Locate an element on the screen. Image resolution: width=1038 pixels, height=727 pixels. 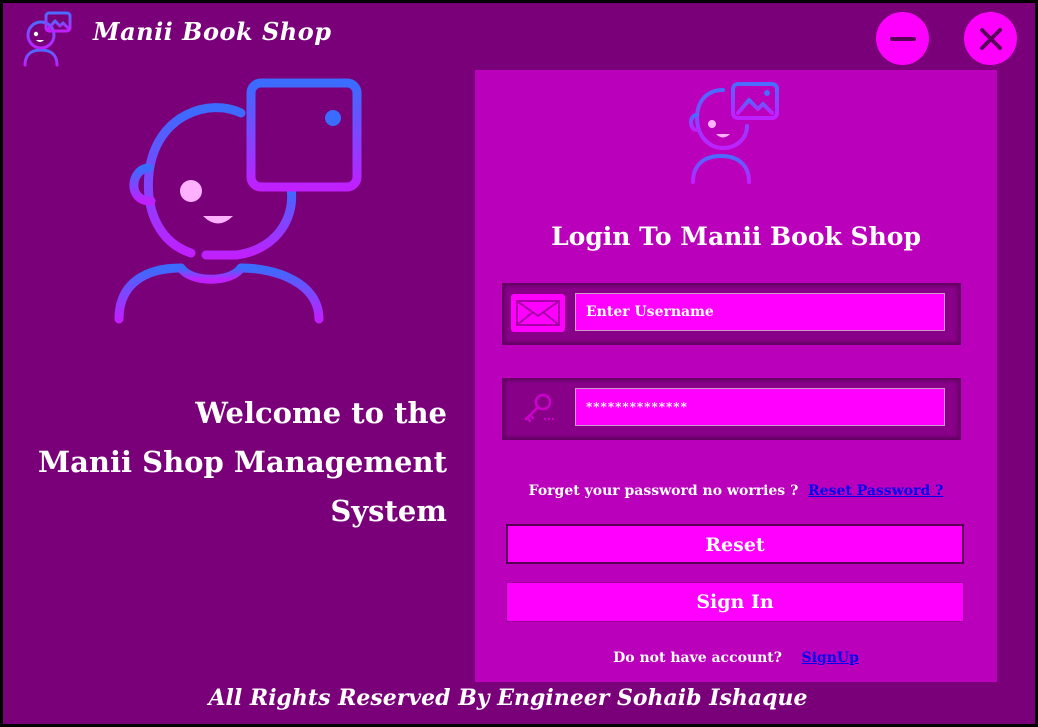
password-field-group: ************** is located at coordinates (731, 409).